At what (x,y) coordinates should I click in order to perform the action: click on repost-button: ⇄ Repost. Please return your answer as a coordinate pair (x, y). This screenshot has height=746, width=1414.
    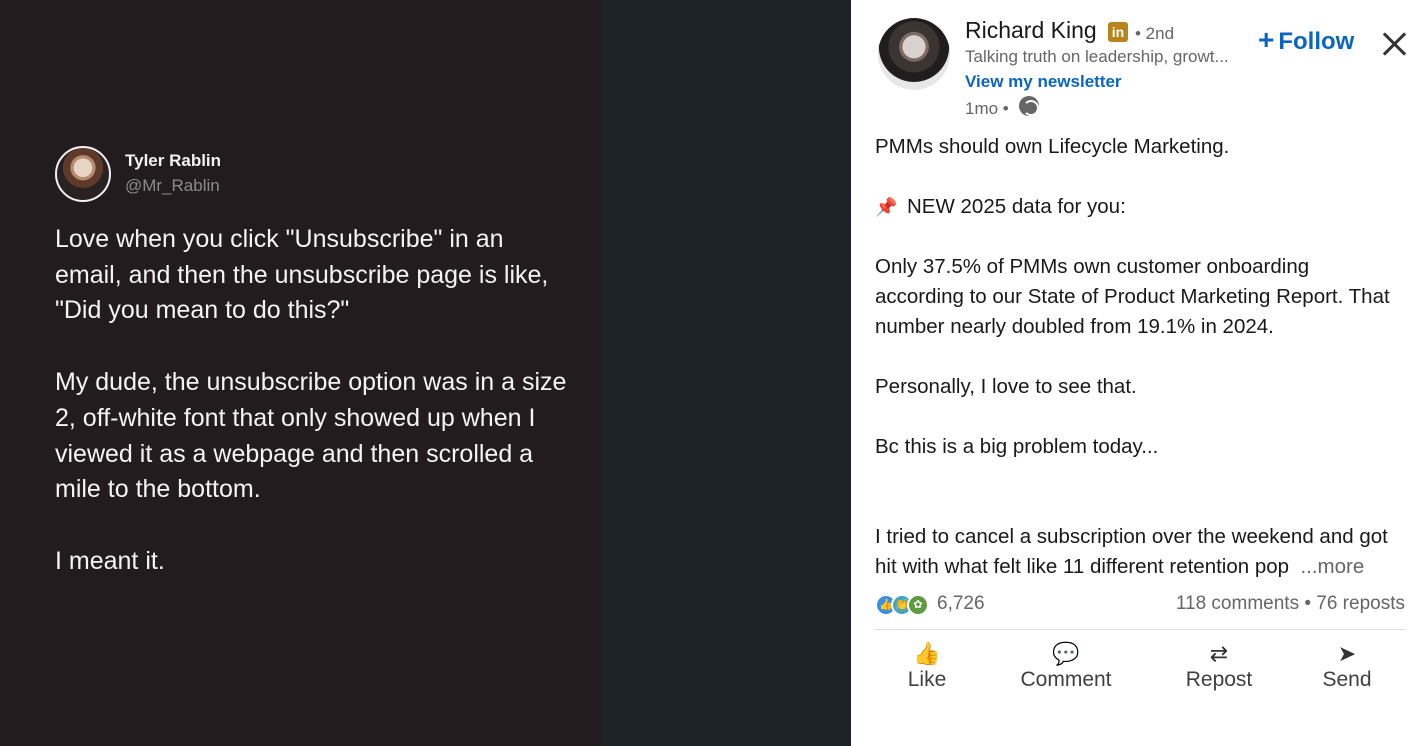
    Looking at the image, I should click on (1219, 666).